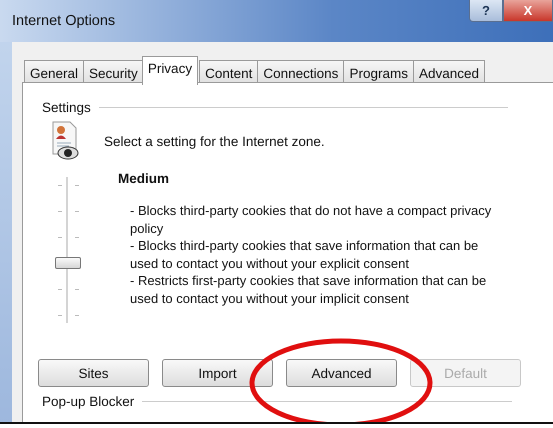 The image size is (553, 428). I want to click on tab: Privacy, so click(170, 70).